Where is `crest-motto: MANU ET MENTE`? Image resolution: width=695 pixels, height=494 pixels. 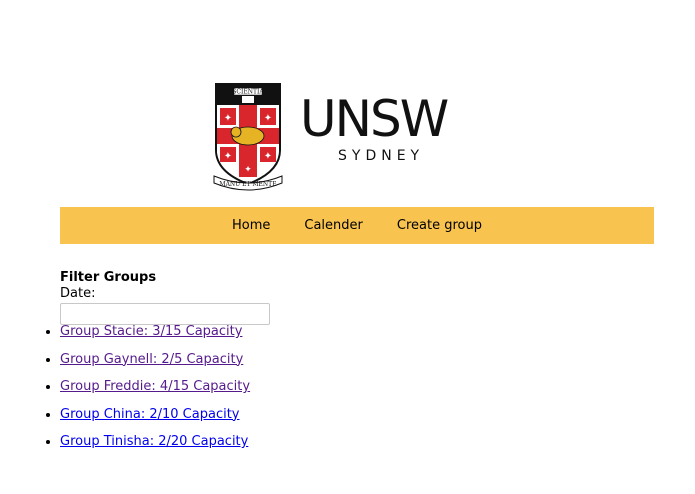
crest-motto: MANU ET MENTE is located at coordinates (247, 184).